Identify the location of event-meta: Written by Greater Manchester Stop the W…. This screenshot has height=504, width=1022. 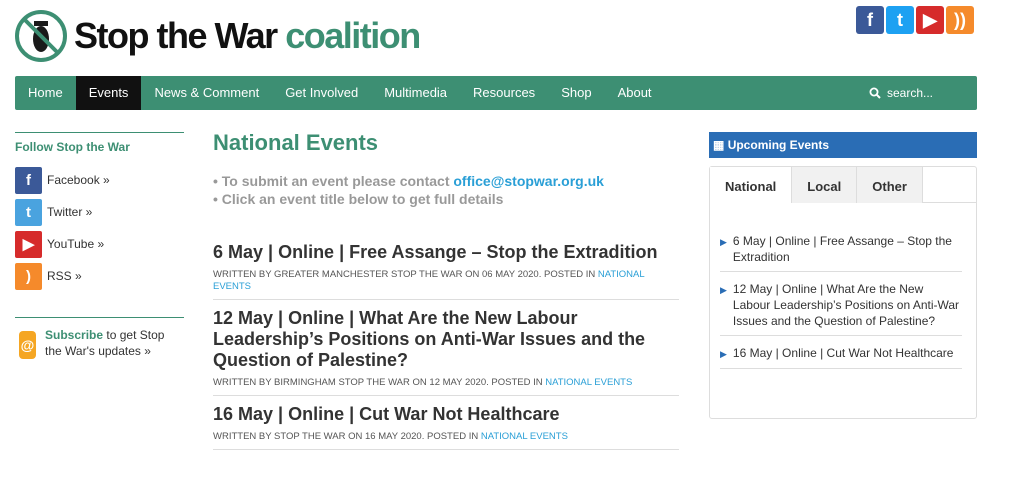
(446, 281).